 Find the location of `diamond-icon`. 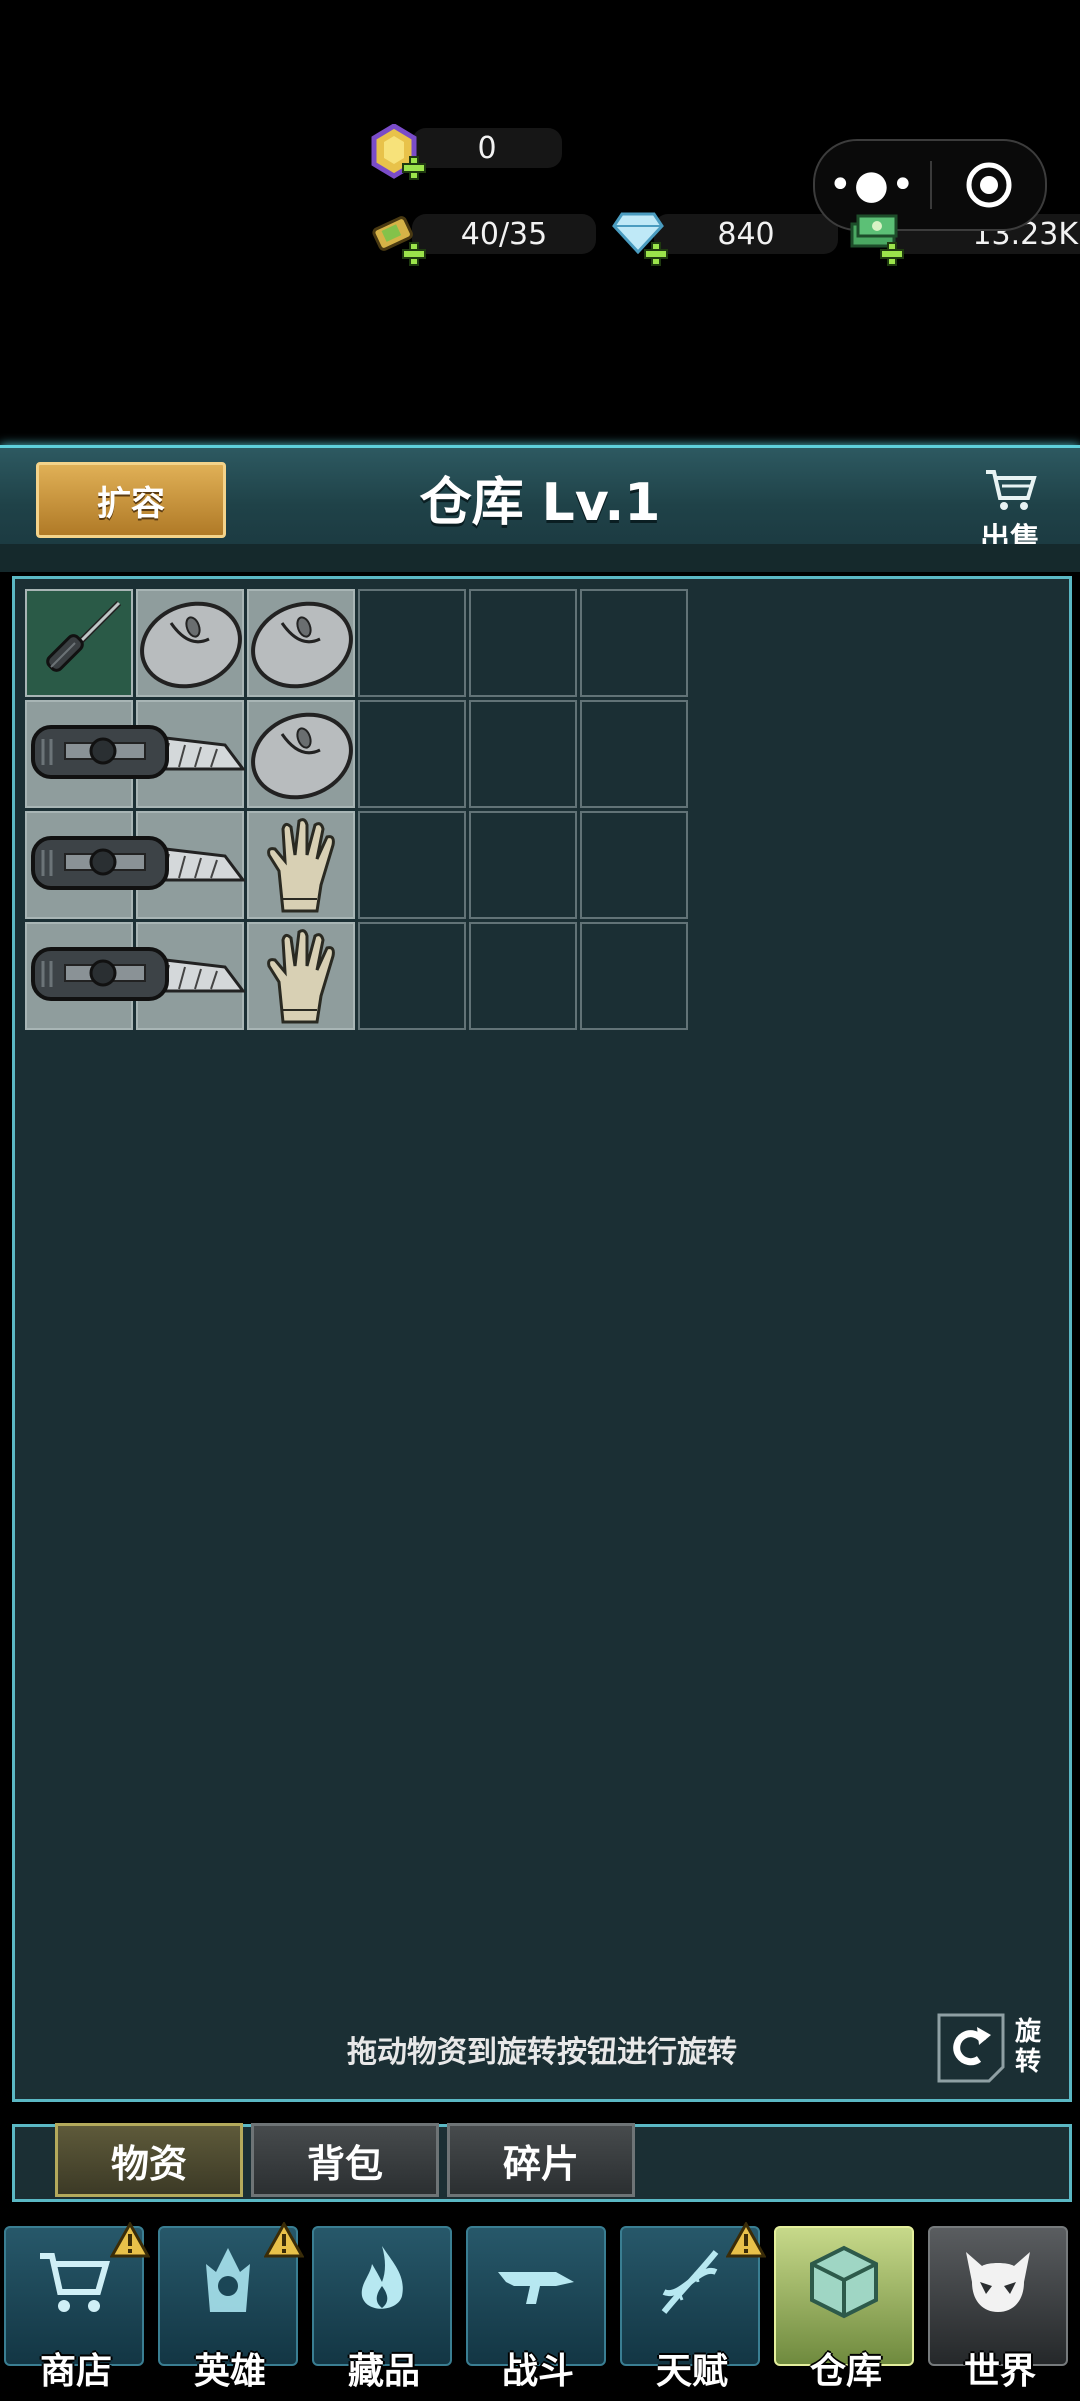

diamond-icon is located at coordinates (640, 238).